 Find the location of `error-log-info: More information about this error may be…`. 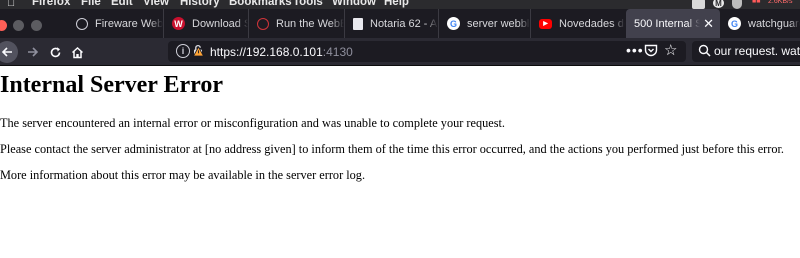

error-log-info: More information about this error may be… is located at coordinates (183, 175).